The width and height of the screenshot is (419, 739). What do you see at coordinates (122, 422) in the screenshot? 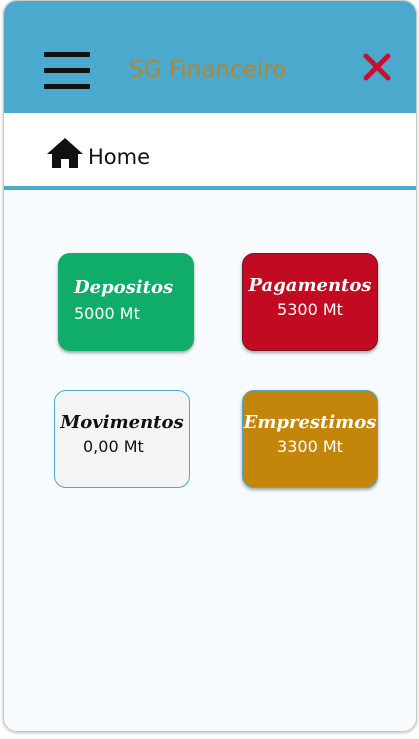
I see `movimentos-label: Movimentos` at bounding box center [122, 422].